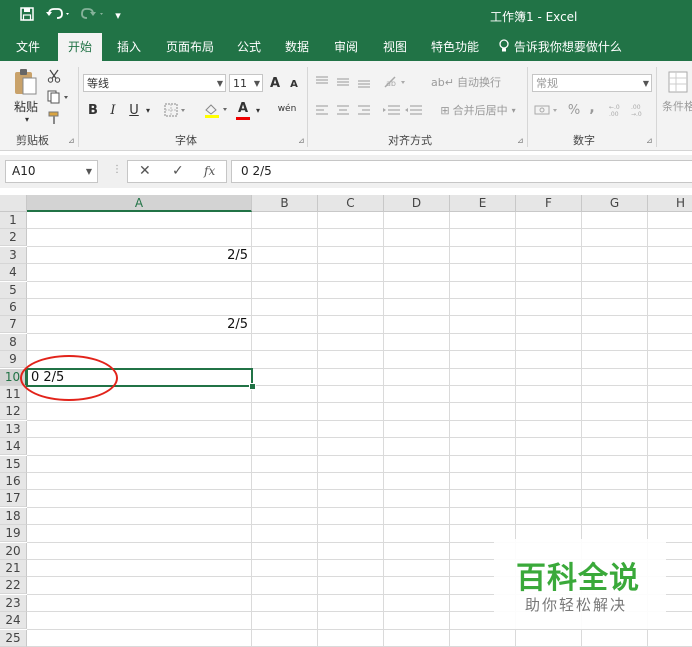  What do you see at coordinates (548, 110) in the screenshot?
I see `currency-icon` at bounding box center [548, 110].